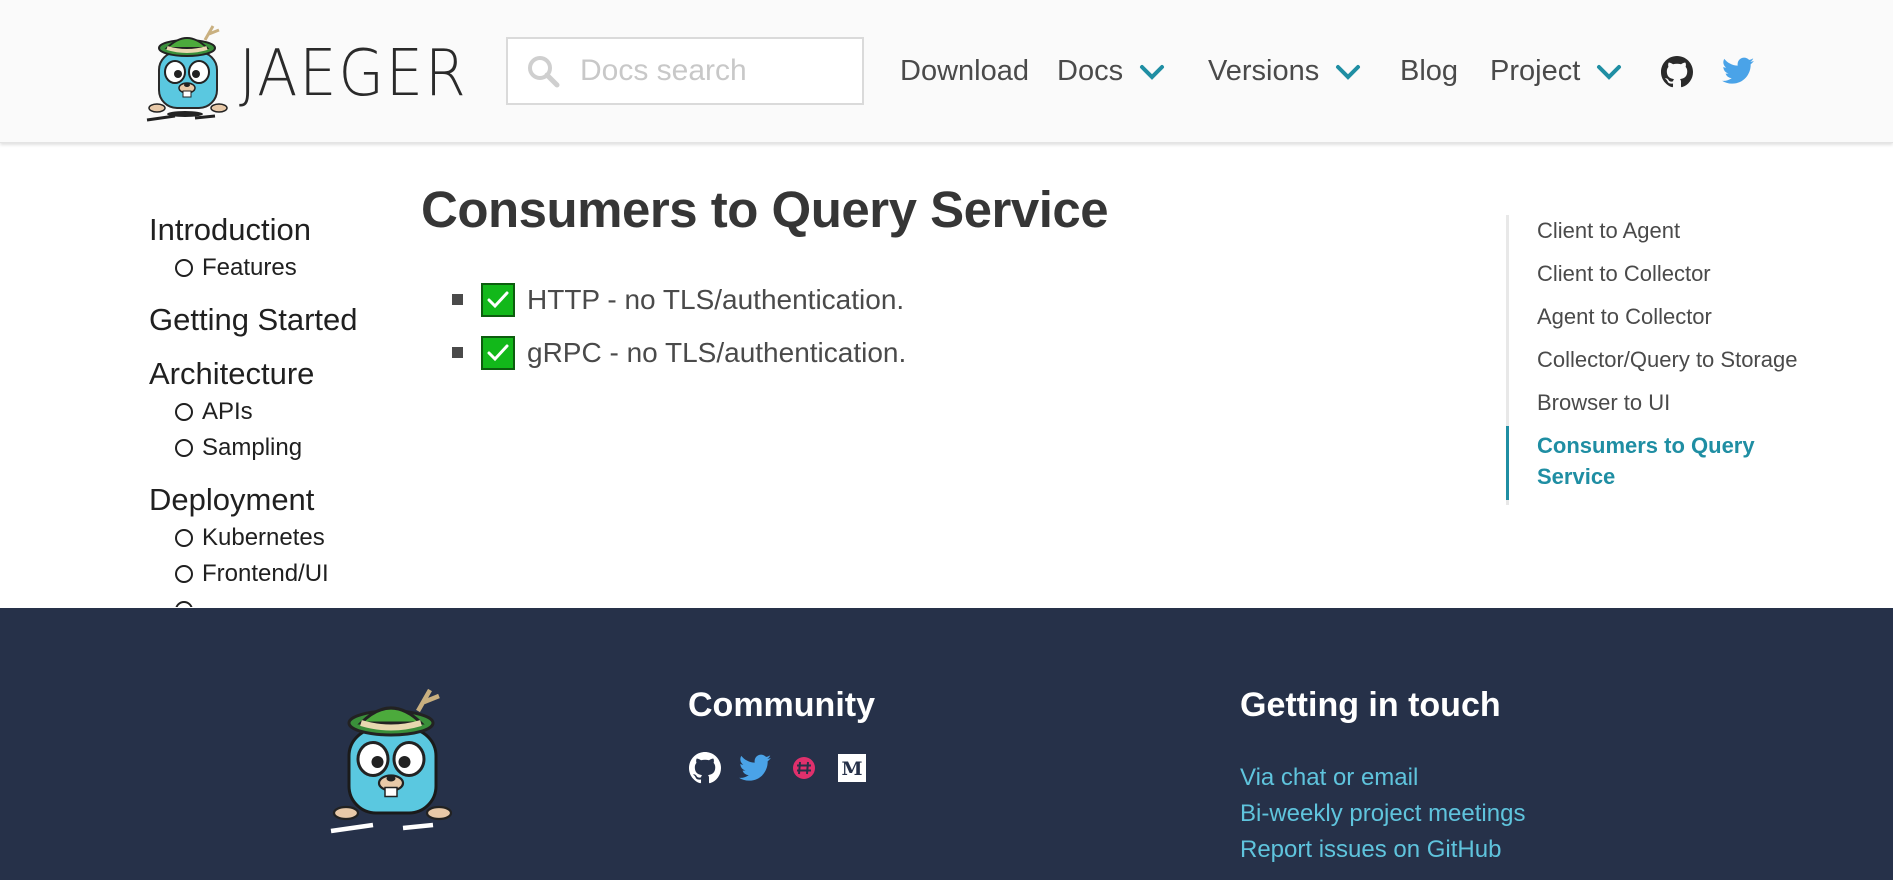 The image size is (1893, 880). Describe the element at coordinates (263, 537) in the screenshot. I see `sidebar-item-label: Kubernetes` at that location.